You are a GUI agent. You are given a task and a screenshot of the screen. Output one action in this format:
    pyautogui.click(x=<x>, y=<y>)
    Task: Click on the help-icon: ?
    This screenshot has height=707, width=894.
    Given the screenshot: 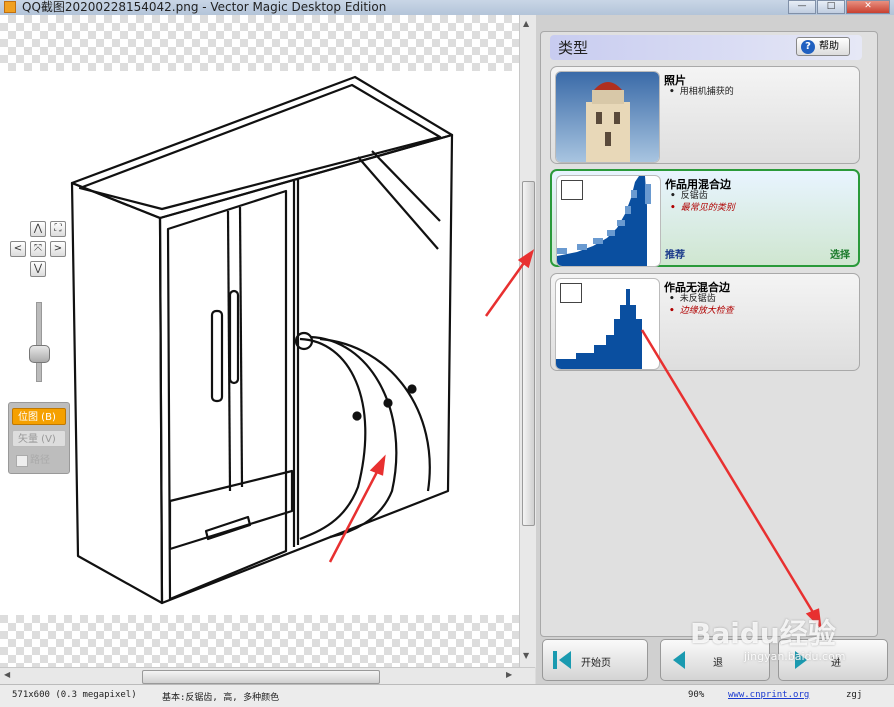 What is the action you would take?
    pyautogui.click(x=808, y=47)
    